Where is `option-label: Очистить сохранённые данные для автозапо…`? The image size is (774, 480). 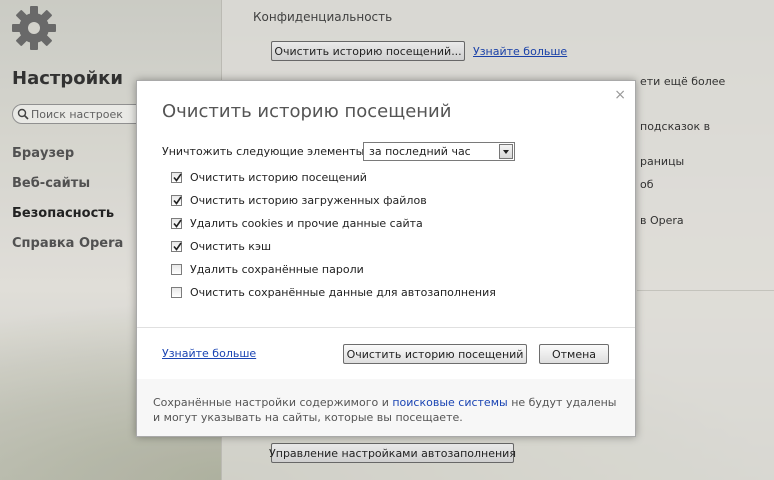 option-label: Очистить сохранённые данные для автозапо… is located at coordinates (343, 292).